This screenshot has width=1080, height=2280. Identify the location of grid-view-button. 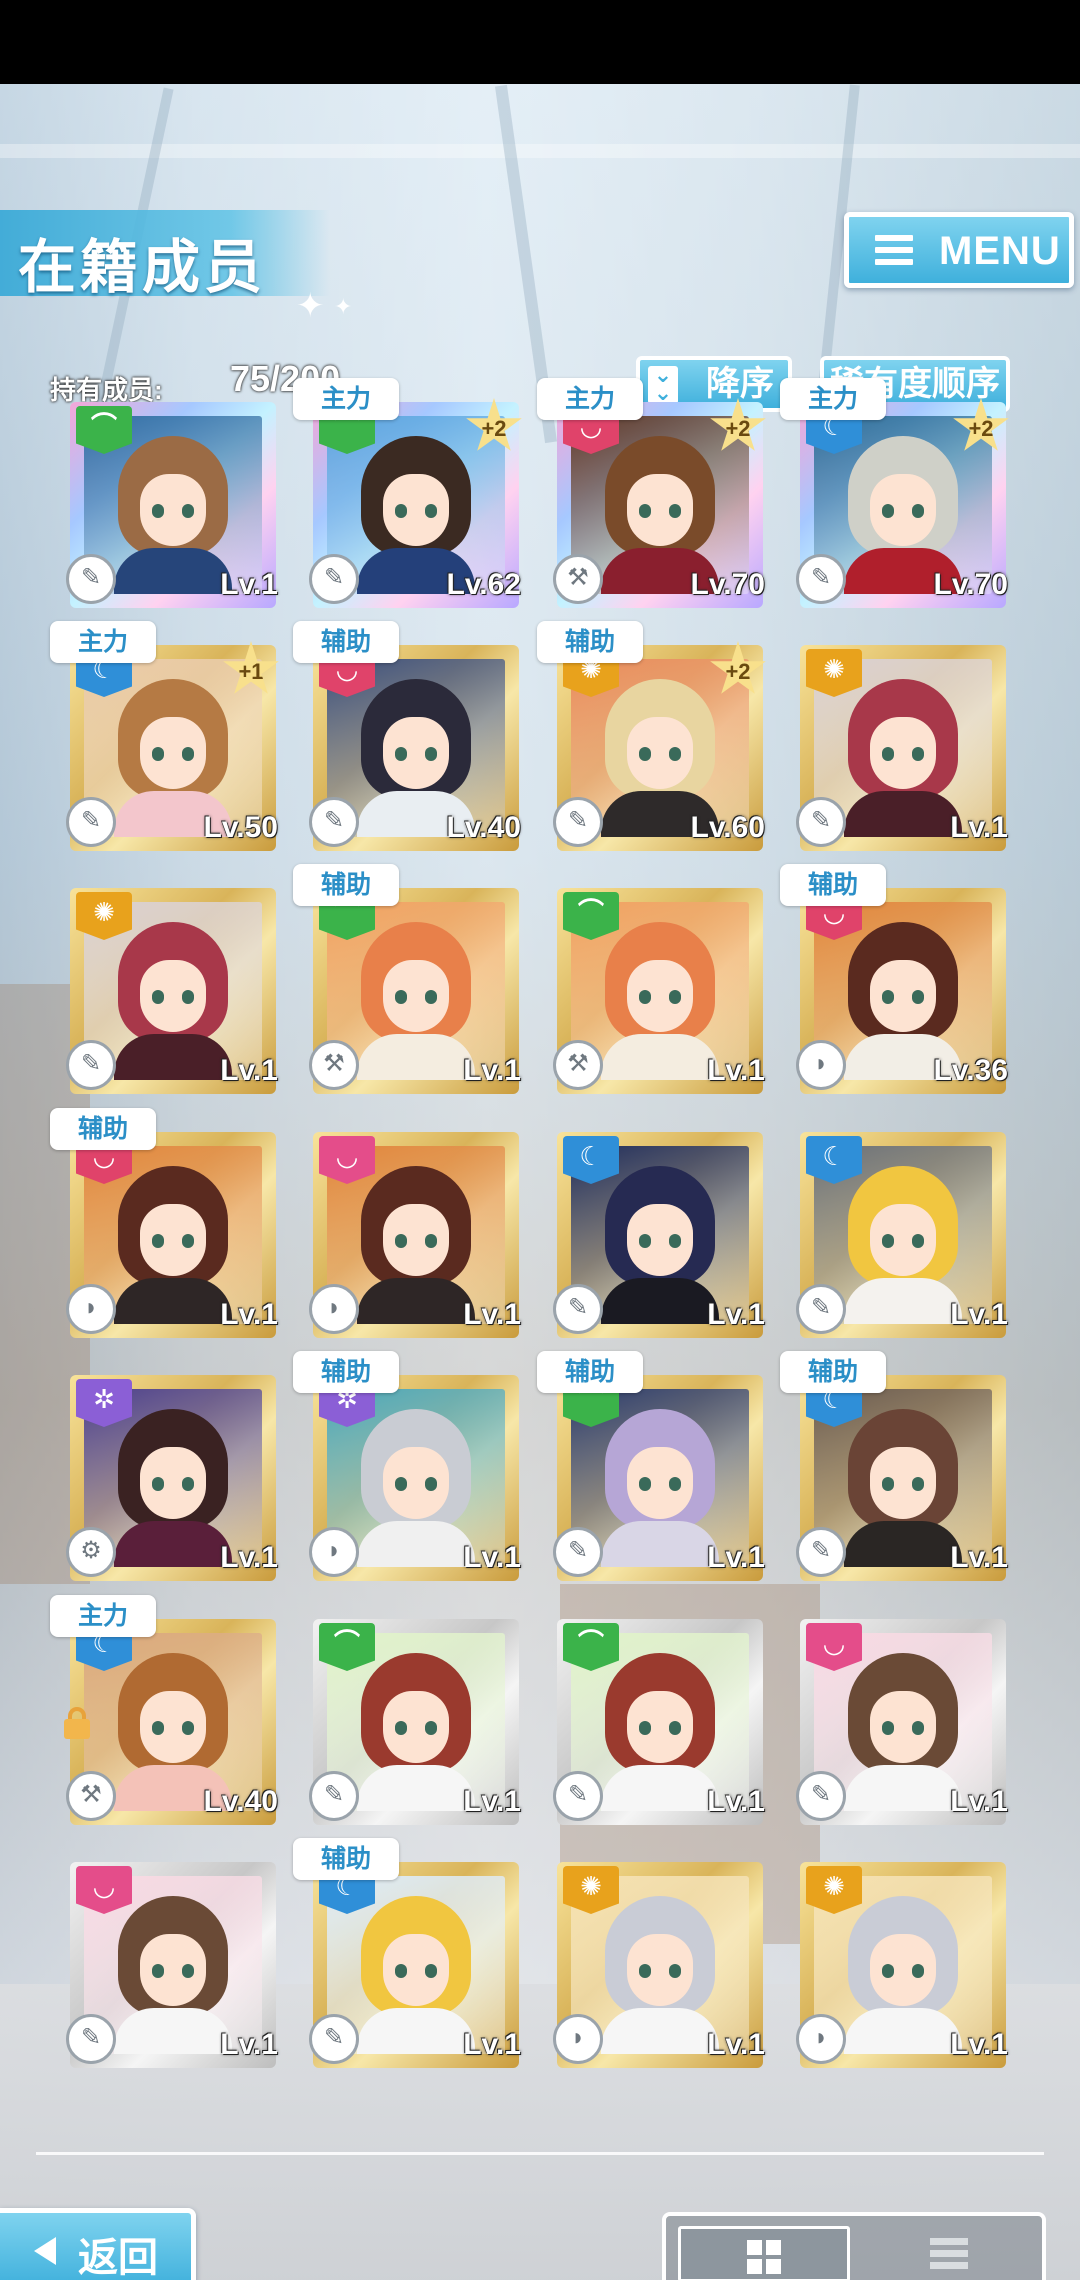
(764, 2253).